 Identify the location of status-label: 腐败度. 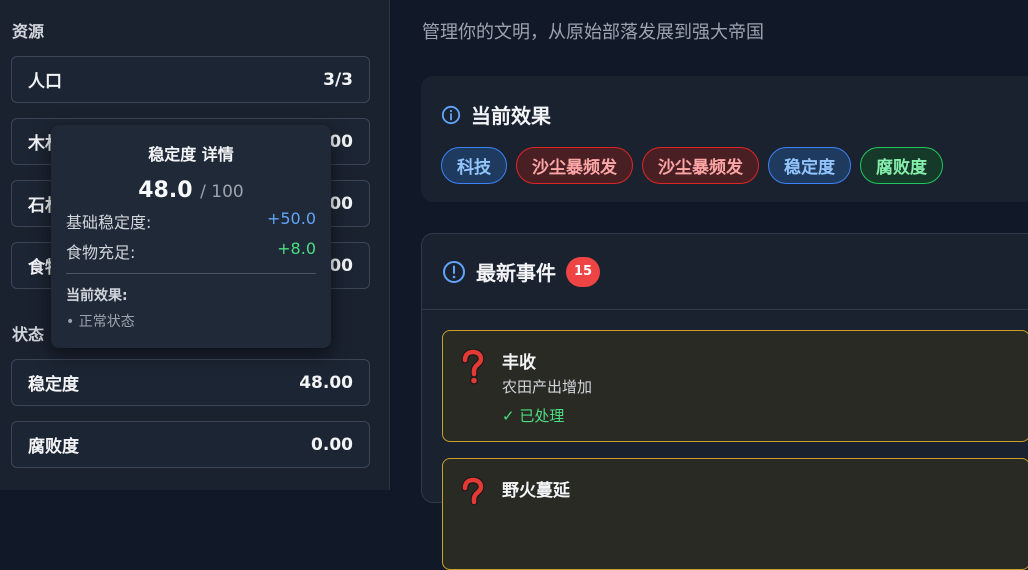
(53, 447).